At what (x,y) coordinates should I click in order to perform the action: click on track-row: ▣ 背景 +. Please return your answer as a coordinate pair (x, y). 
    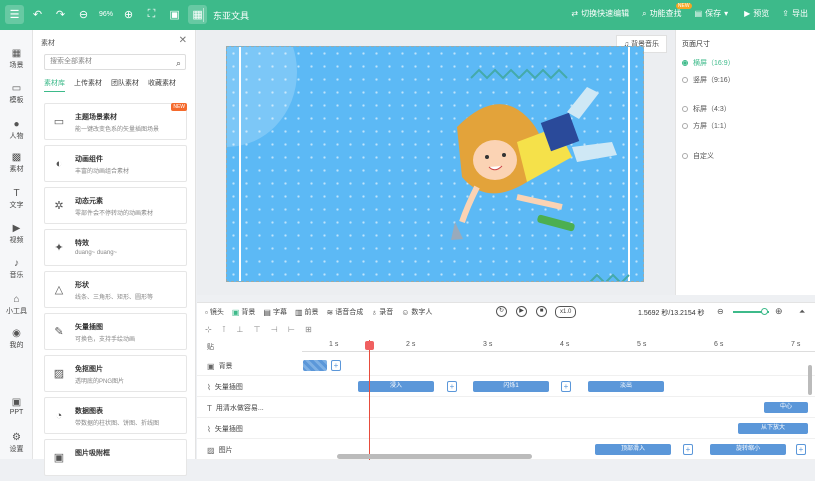
    Looking at the image, I should click on (506, 365).